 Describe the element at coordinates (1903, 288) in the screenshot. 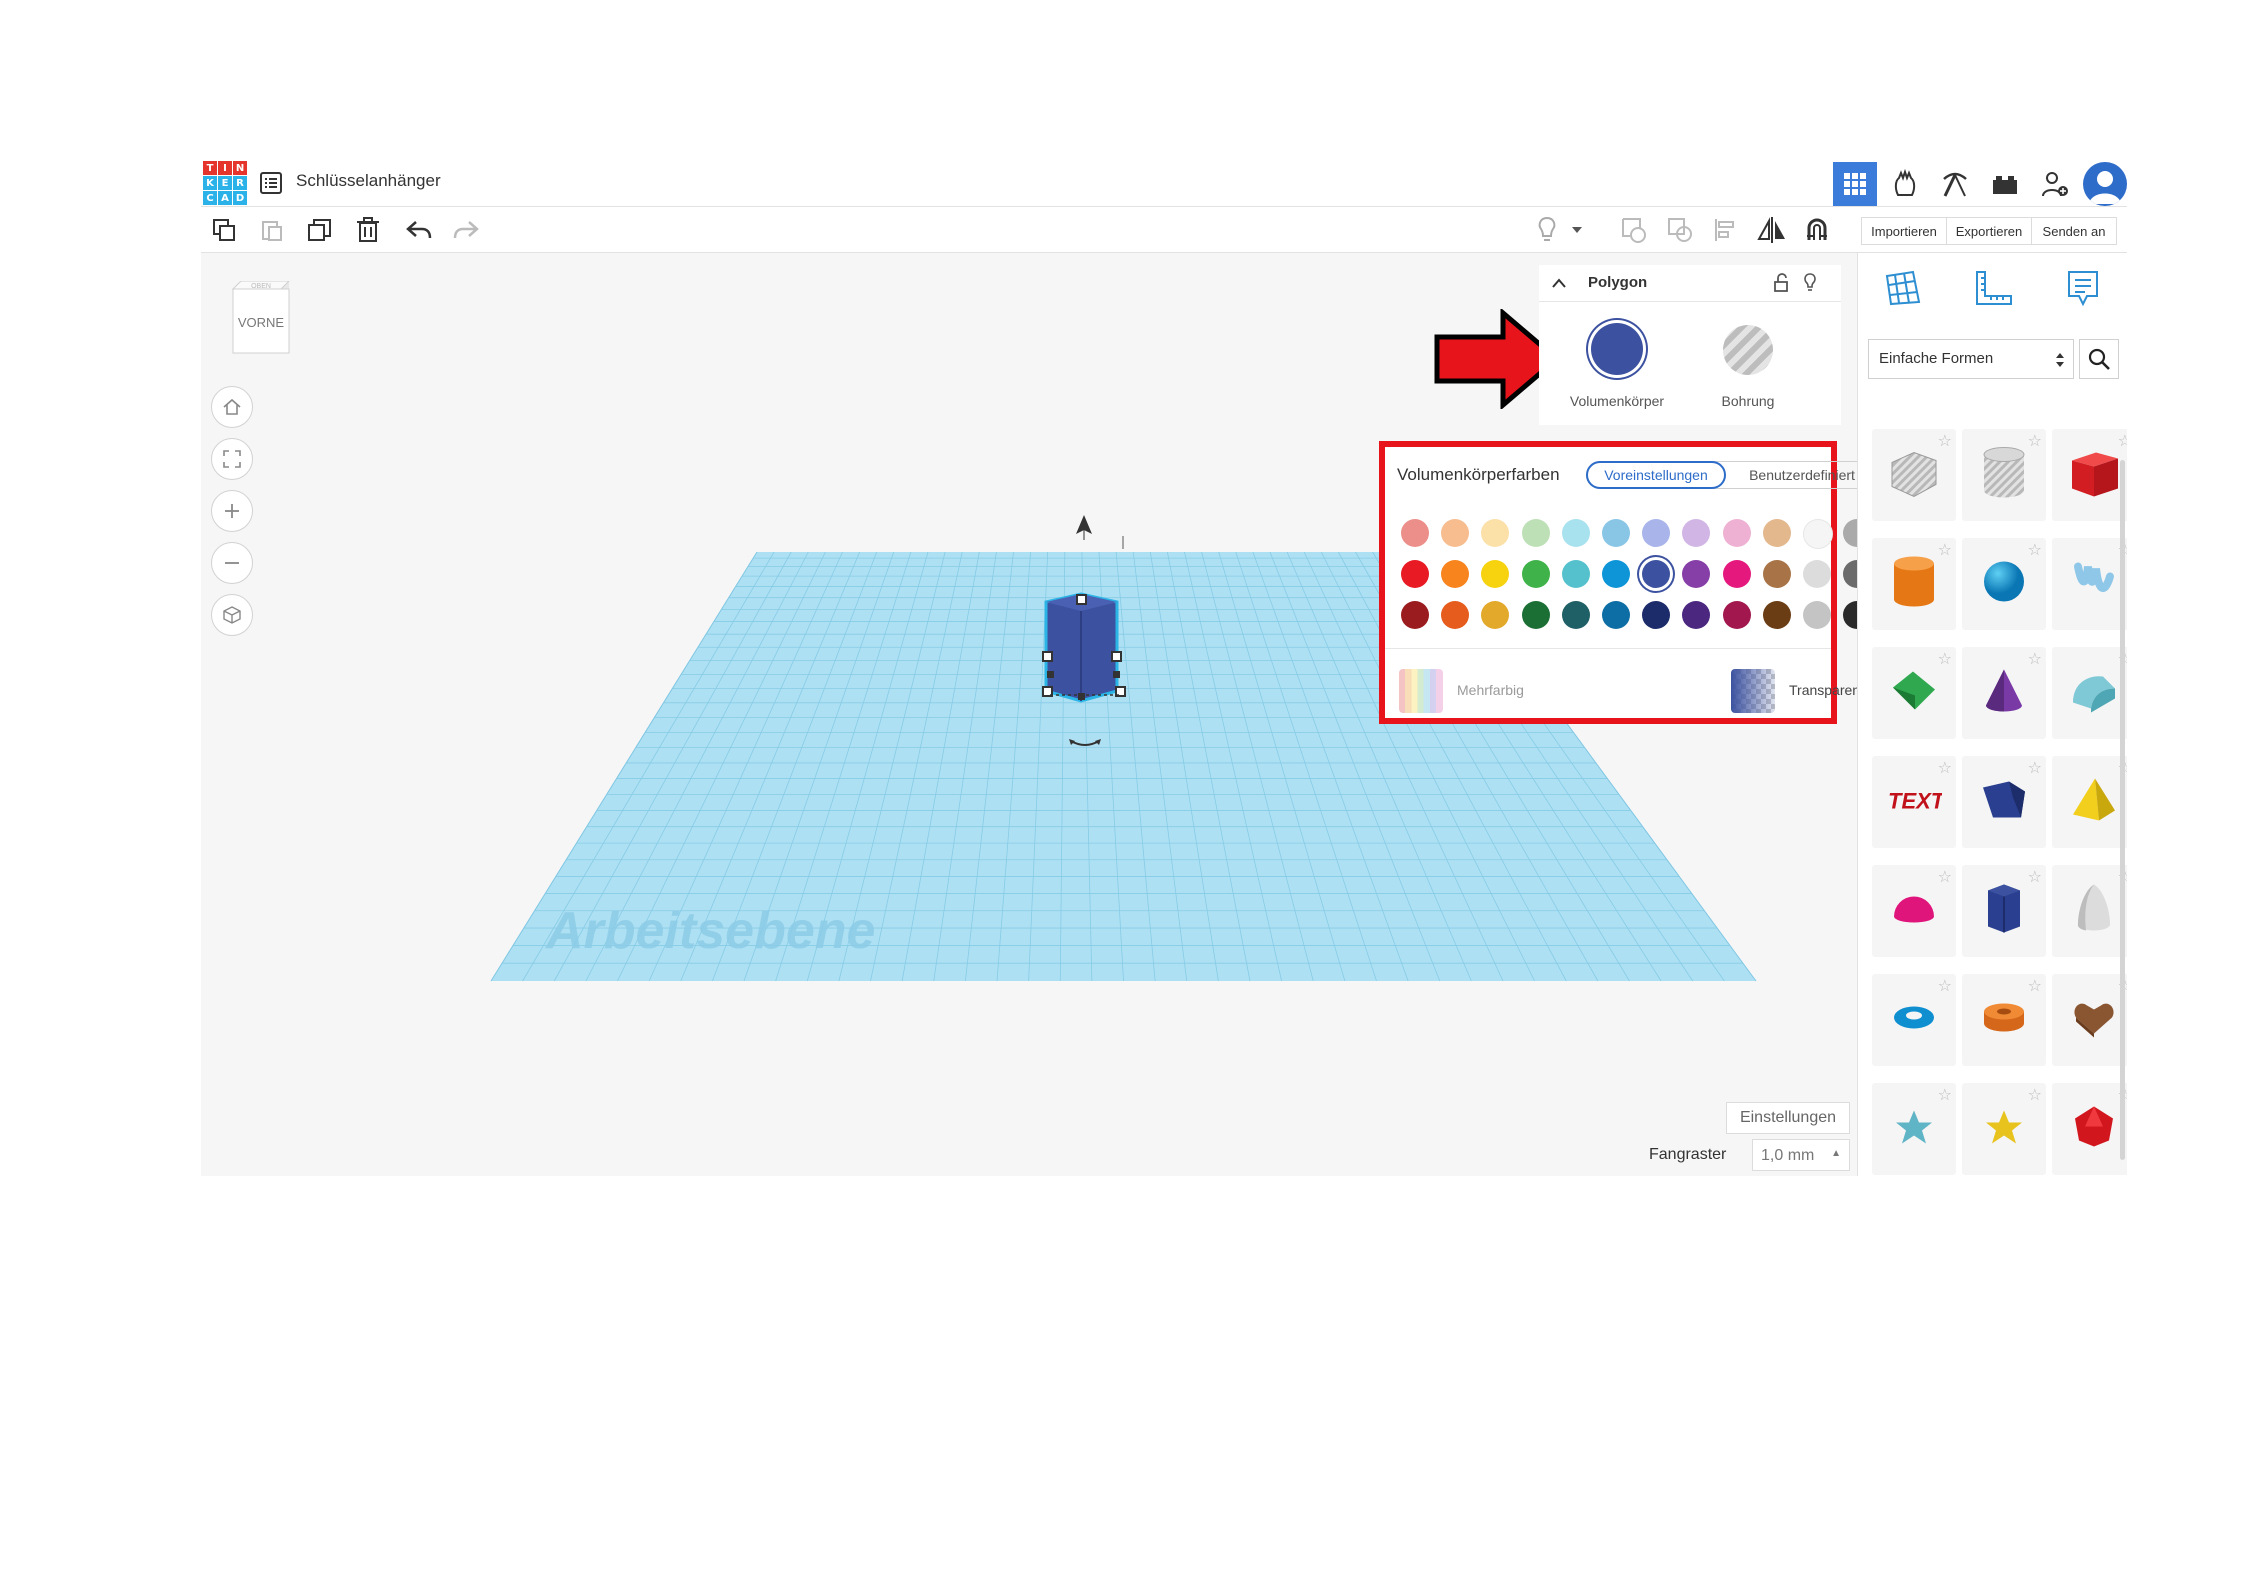

I see `workplane-grid-icon` at that location.